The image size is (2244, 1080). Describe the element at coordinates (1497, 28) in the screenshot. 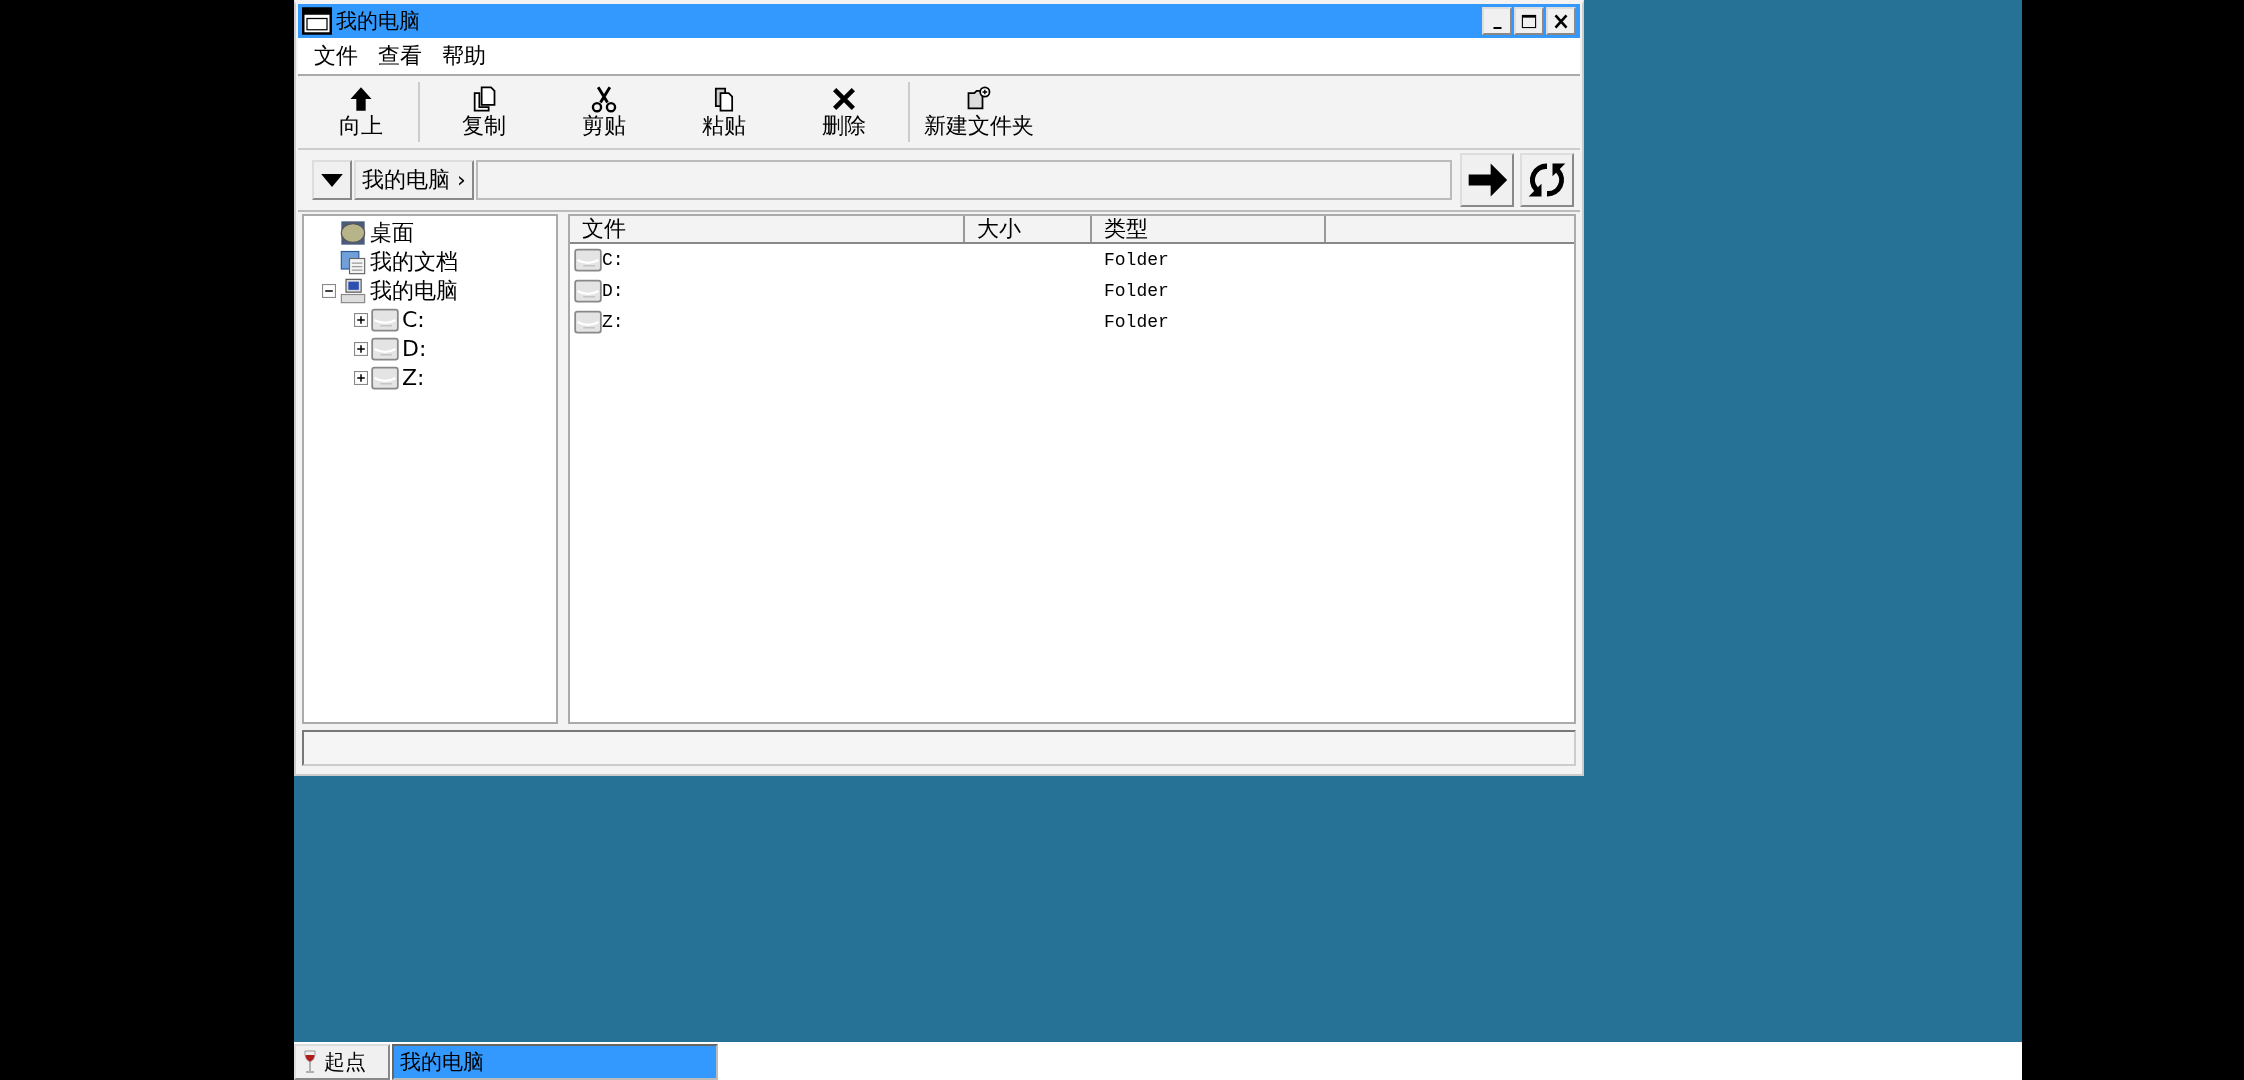

I see `minimize-icon` at that location.